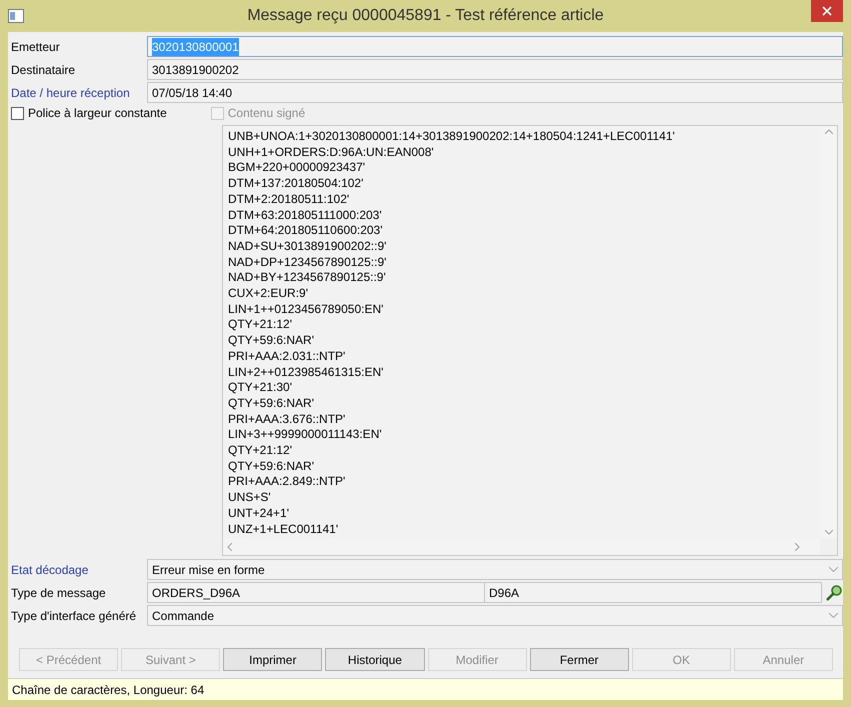 This screenshot has width=851, height=707. Describe the element at coordinates (374, 659) in the screenshot. I see `dialog-button: Historique` at that location.